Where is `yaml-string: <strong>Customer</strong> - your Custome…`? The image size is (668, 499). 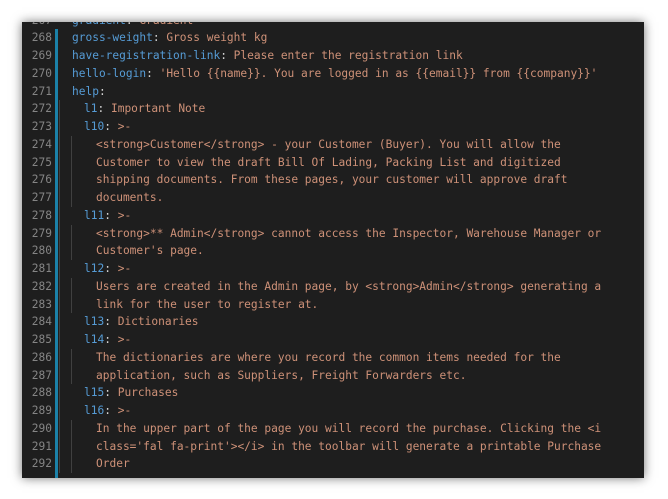
yaml-string: <strong>Customer</strong> - your Custome… is located at coordinates (328, 144).